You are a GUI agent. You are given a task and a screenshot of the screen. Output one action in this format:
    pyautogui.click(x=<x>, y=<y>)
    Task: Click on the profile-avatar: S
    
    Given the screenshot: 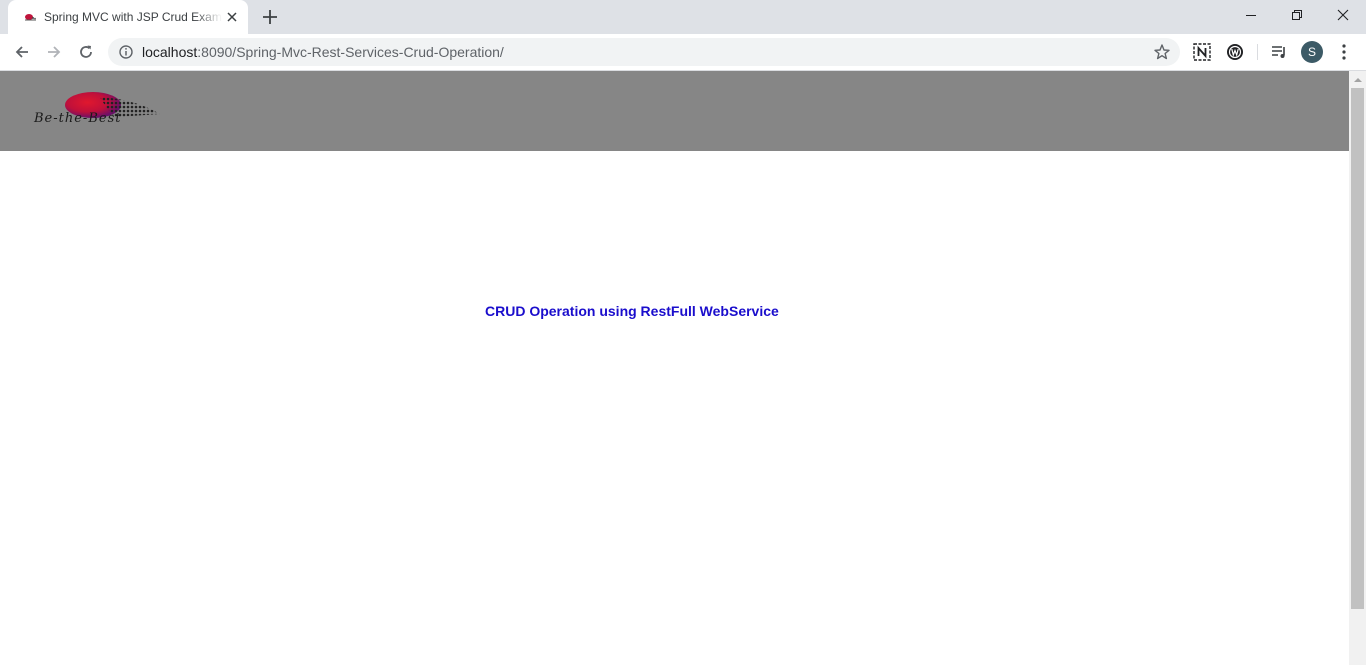 What is the action you would take?
    pyautogui.click(x=1312, y=52)
    